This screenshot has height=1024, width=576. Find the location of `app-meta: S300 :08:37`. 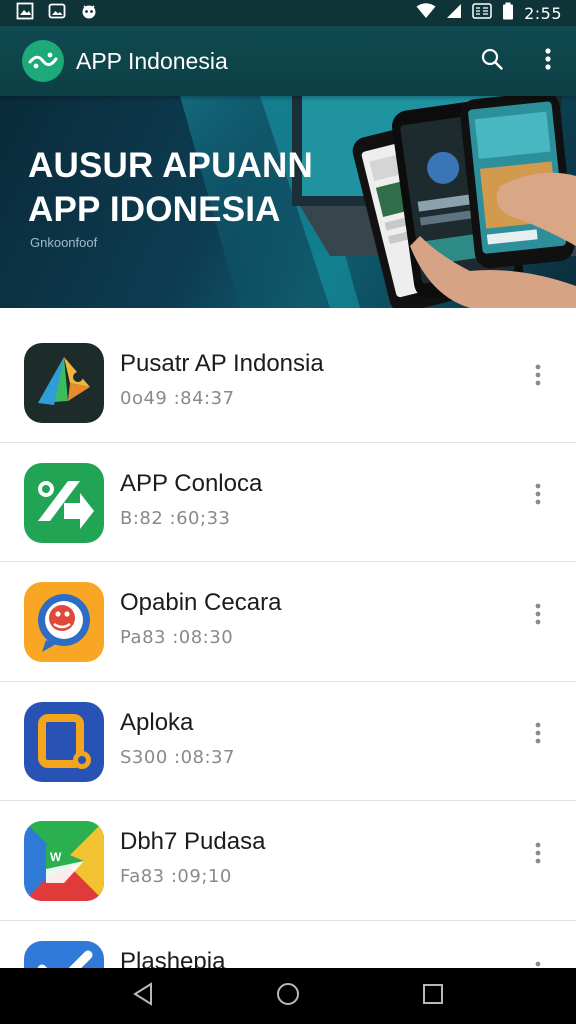

app-meta: S300 :08:37 is located at coordinates (177, 757).